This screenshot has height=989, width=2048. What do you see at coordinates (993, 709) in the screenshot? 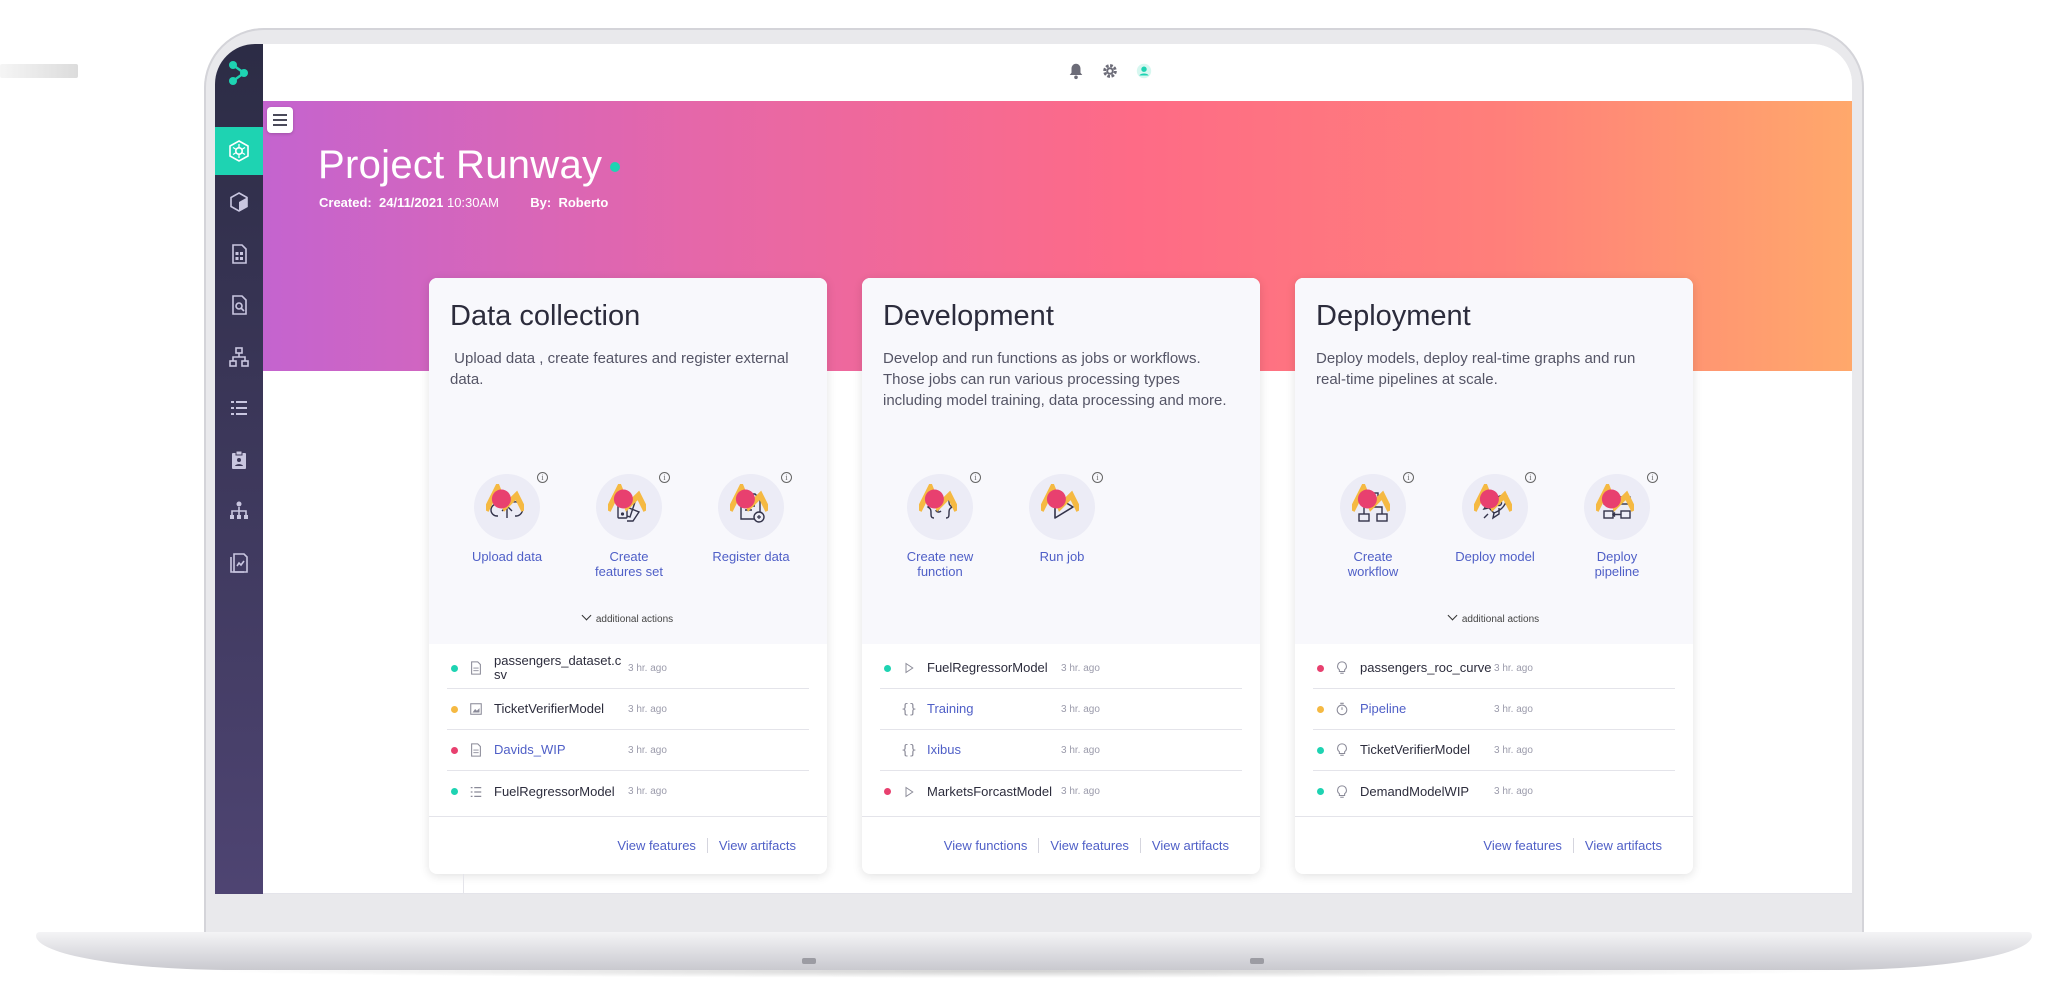
I see `item-name: Training` at bounding box center [993, 709].